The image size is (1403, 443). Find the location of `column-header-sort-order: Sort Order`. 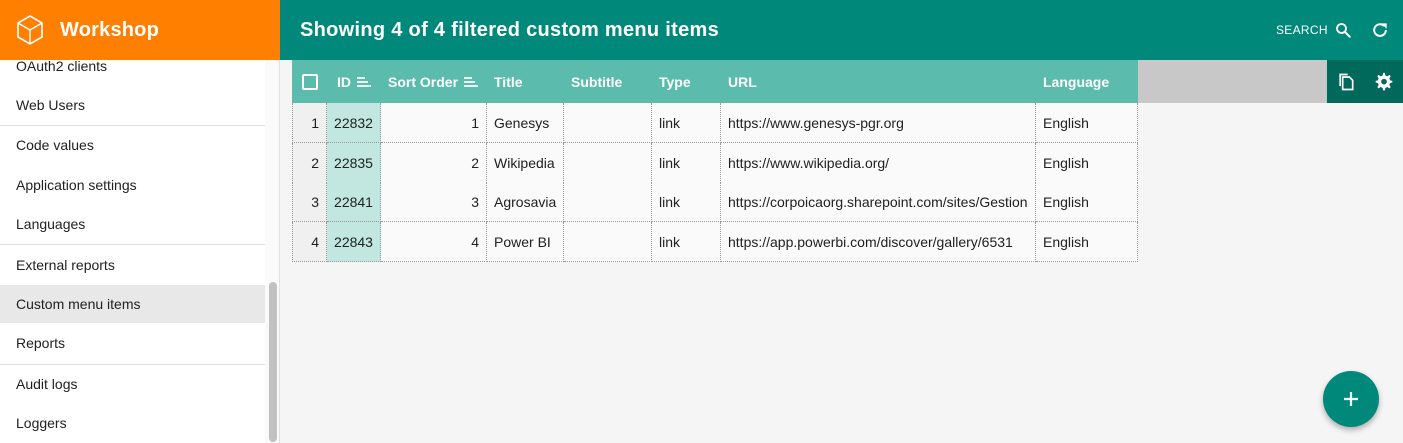

column-header-sort-order: Sort Order is located at coordinates (434, 81).